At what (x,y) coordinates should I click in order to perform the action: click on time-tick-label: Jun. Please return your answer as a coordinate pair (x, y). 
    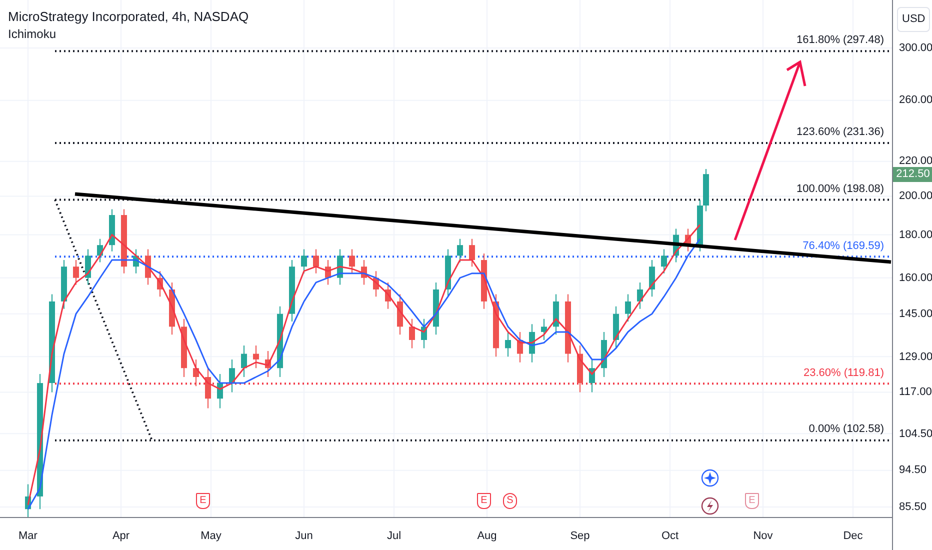
    Looking at the image, I should click on (304, 536).